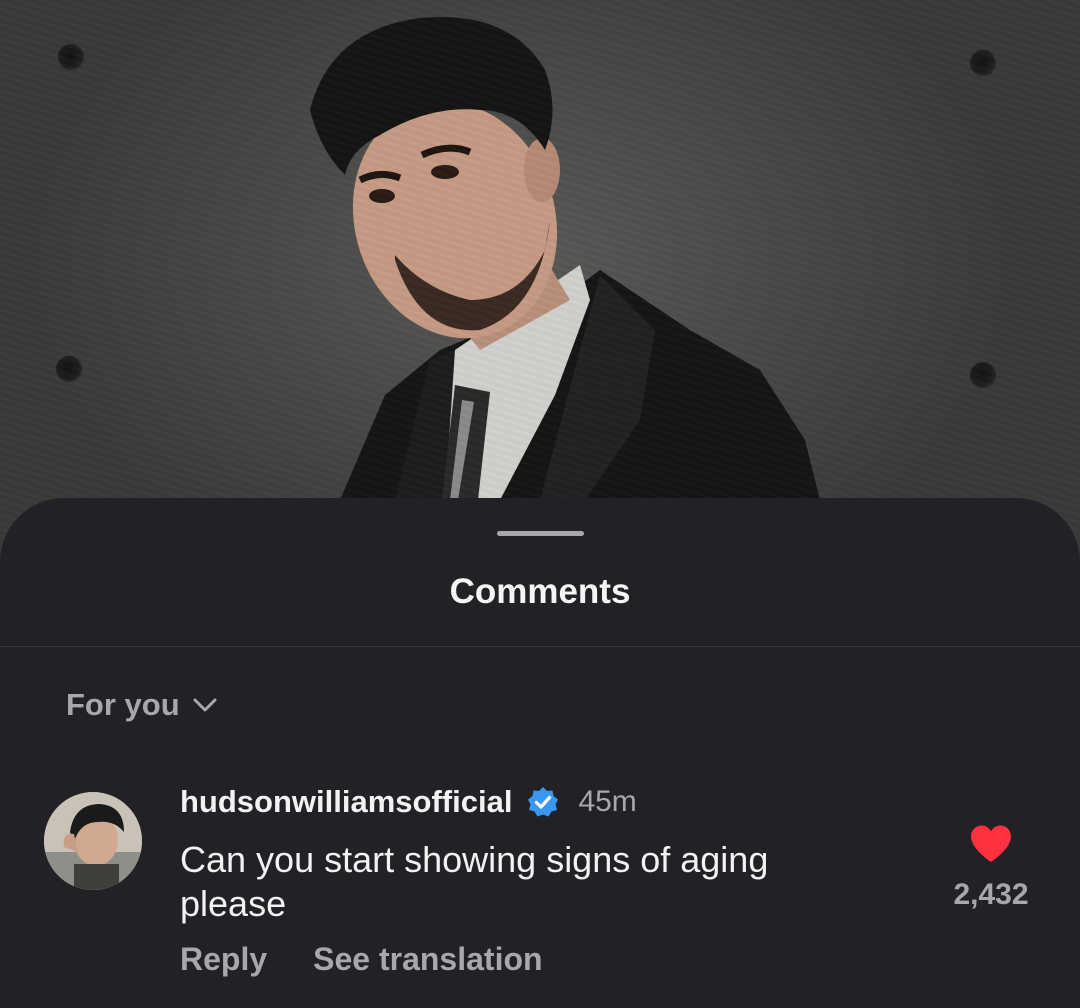 This screenshot has height=1008, width=1080. I want to click on comment-header: hudsonwilliamsofficial 45m, so click(408, 802).